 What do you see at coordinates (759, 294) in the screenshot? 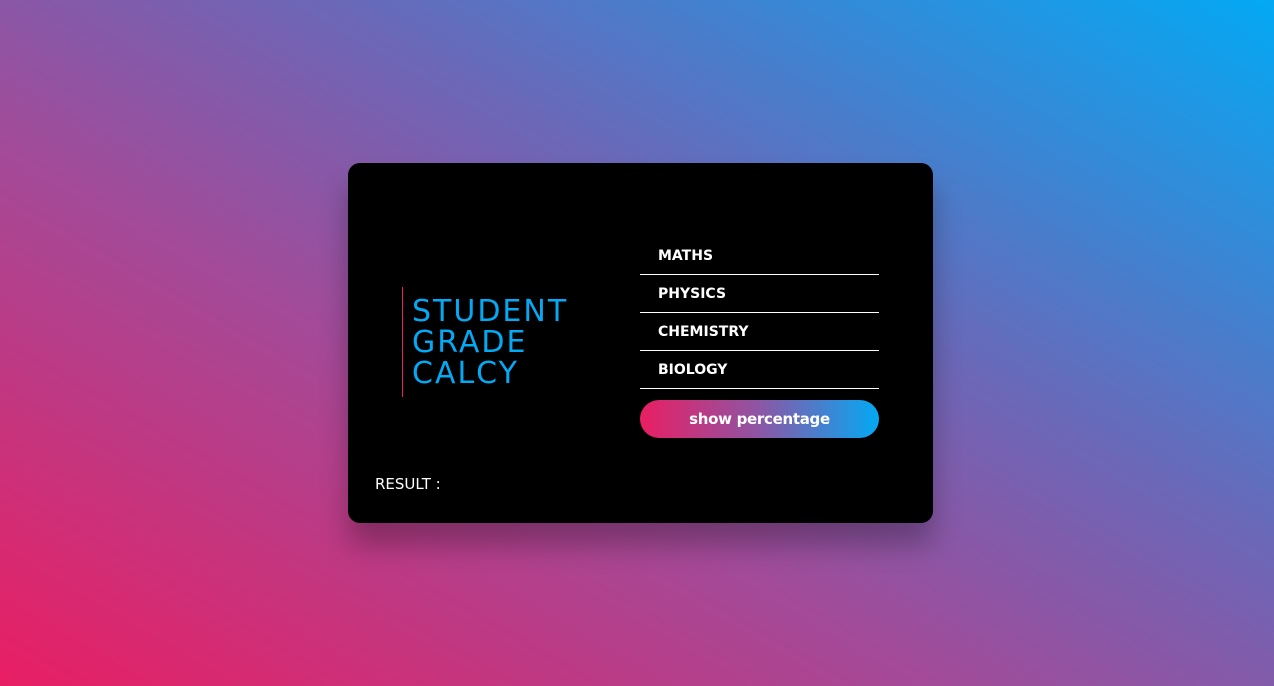
I see `physics-input` at bounding box center [759, 294].